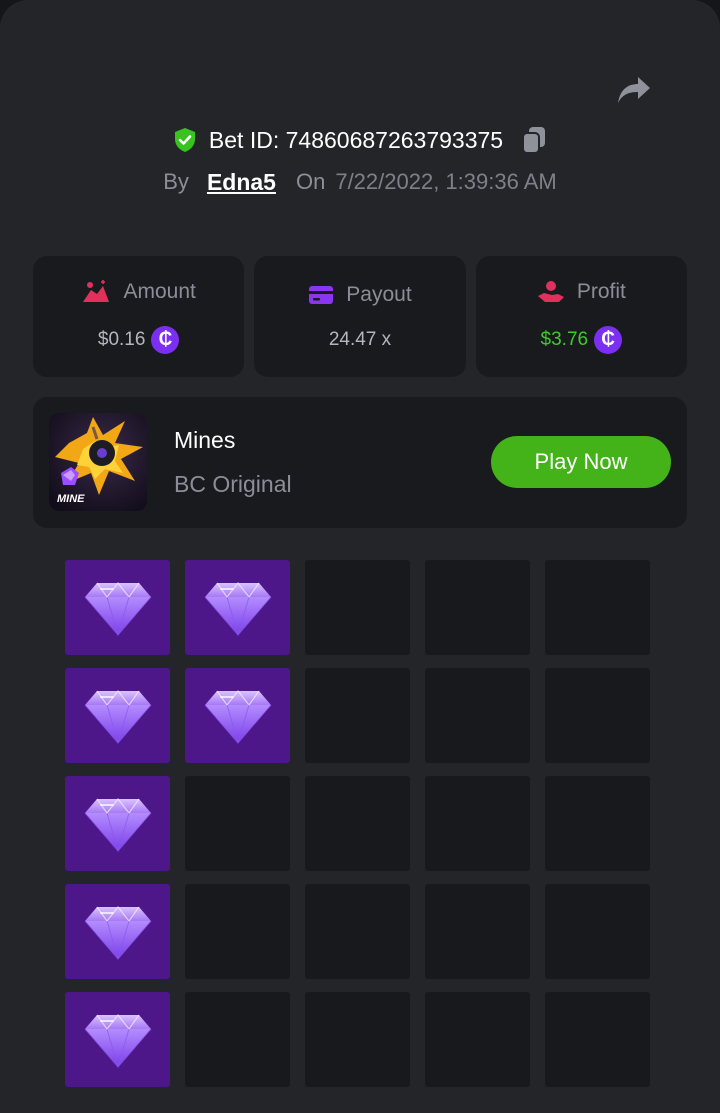 The height and width of the screenshot is (1113, 720). I want to click on profit-value: $3.76, so click(564, 339).